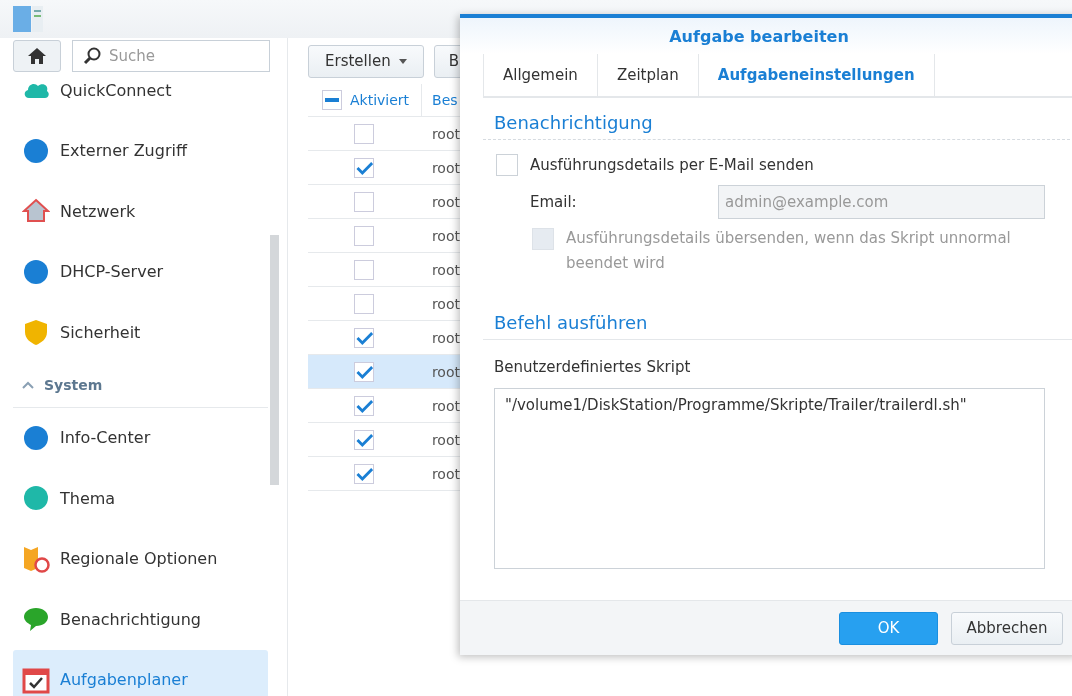  I want to click on section-header: System, so click(140, 385).